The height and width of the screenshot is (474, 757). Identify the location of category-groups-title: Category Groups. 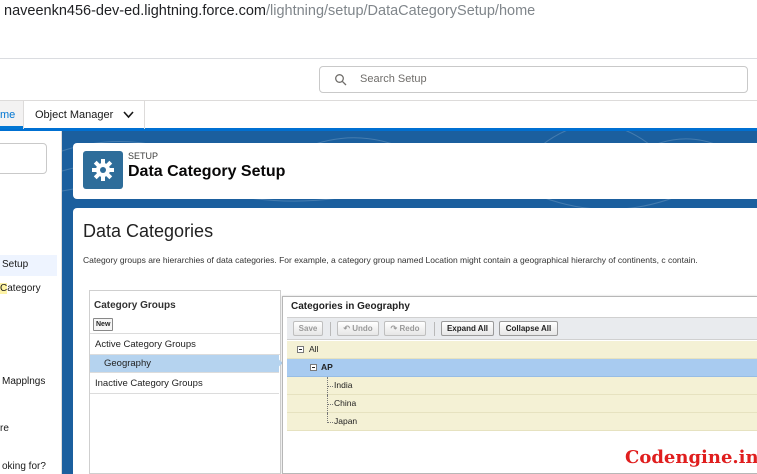
(135, 305).